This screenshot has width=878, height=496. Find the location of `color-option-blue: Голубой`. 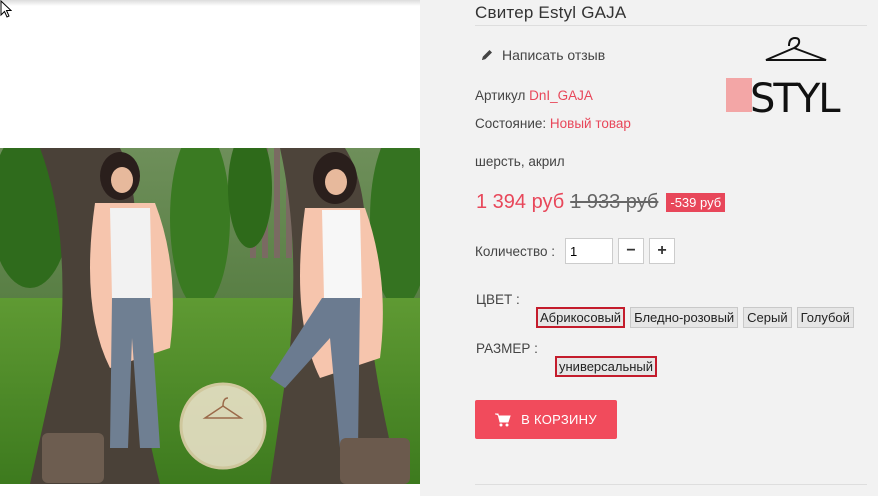

color-option-blue: Голубой is located at coordinates (825, 317).